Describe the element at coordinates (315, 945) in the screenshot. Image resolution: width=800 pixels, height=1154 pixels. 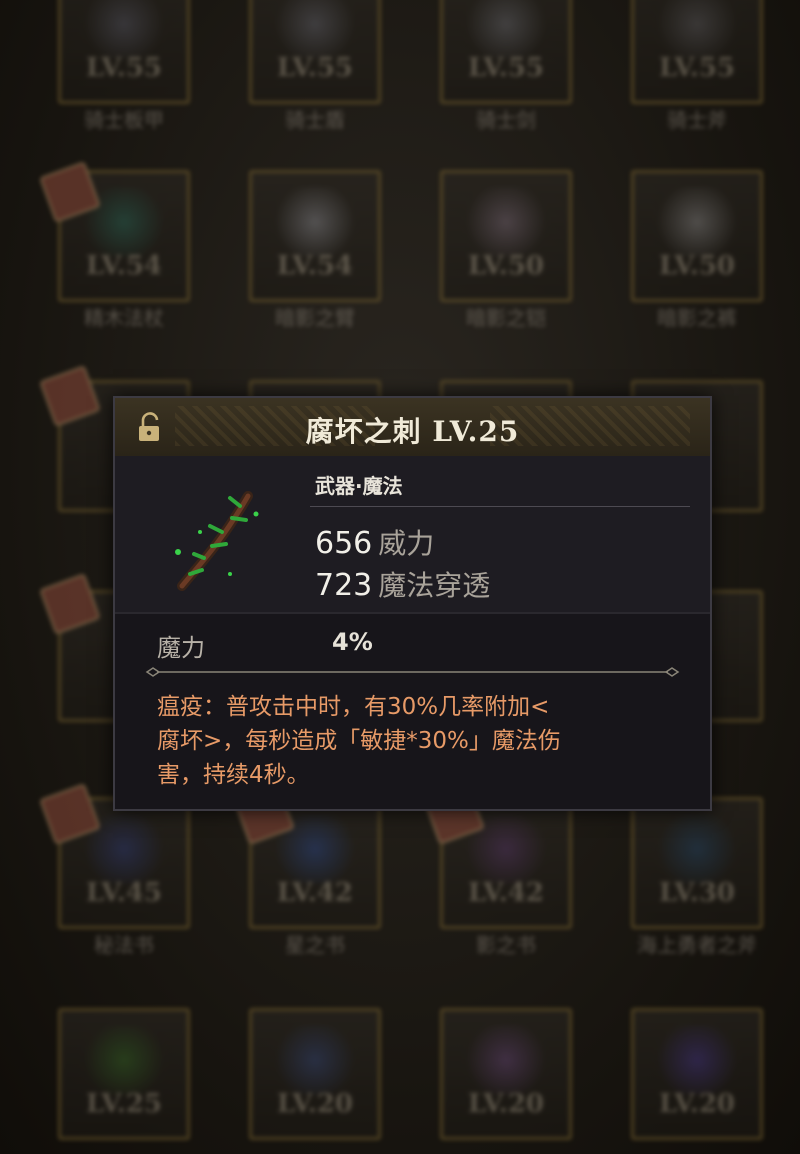
I see `item-name: 星之书` at that location.